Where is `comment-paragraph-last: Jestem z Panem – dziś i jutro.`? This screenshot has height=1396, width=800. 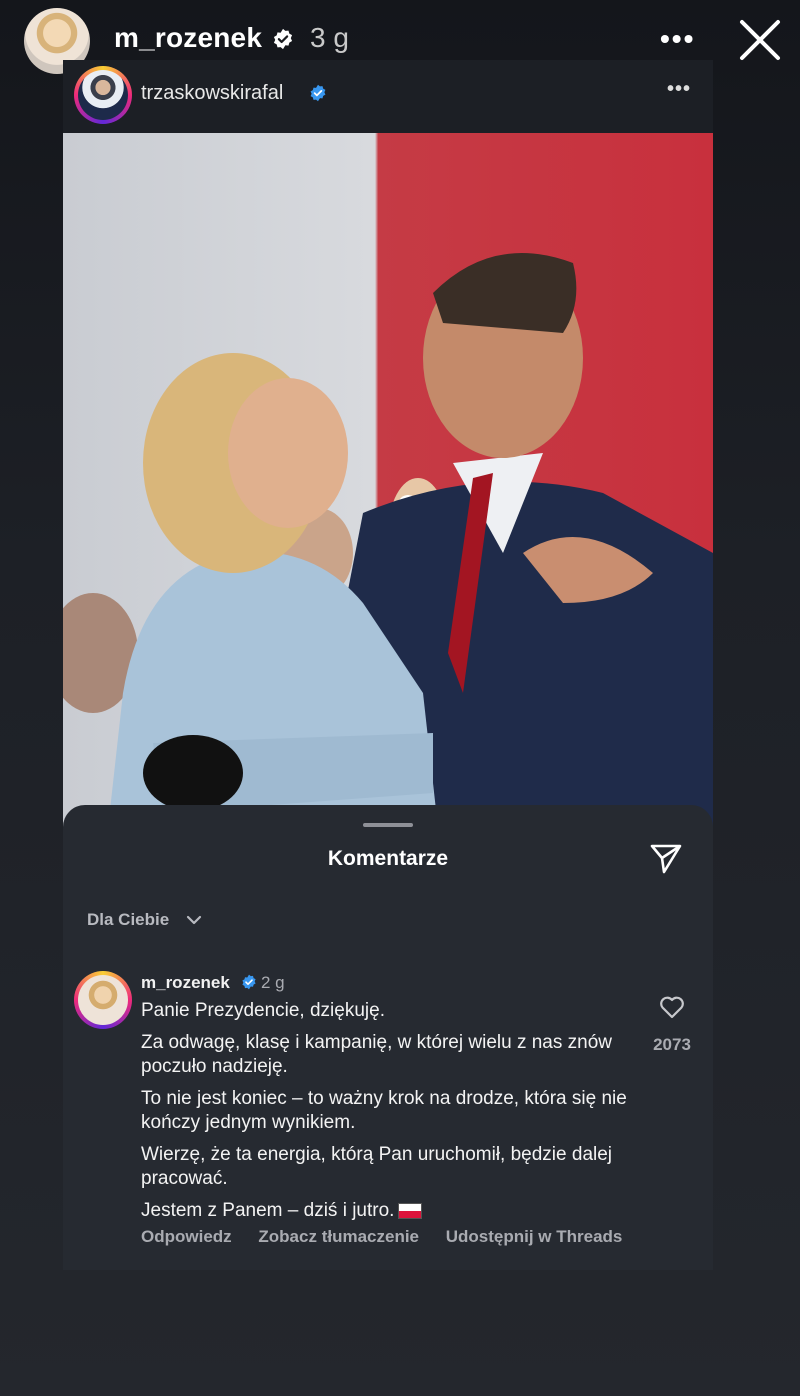
comment-paragraph-last: Jestem z Panem – dziś i jutro. is located at coordinates (391, 1211).